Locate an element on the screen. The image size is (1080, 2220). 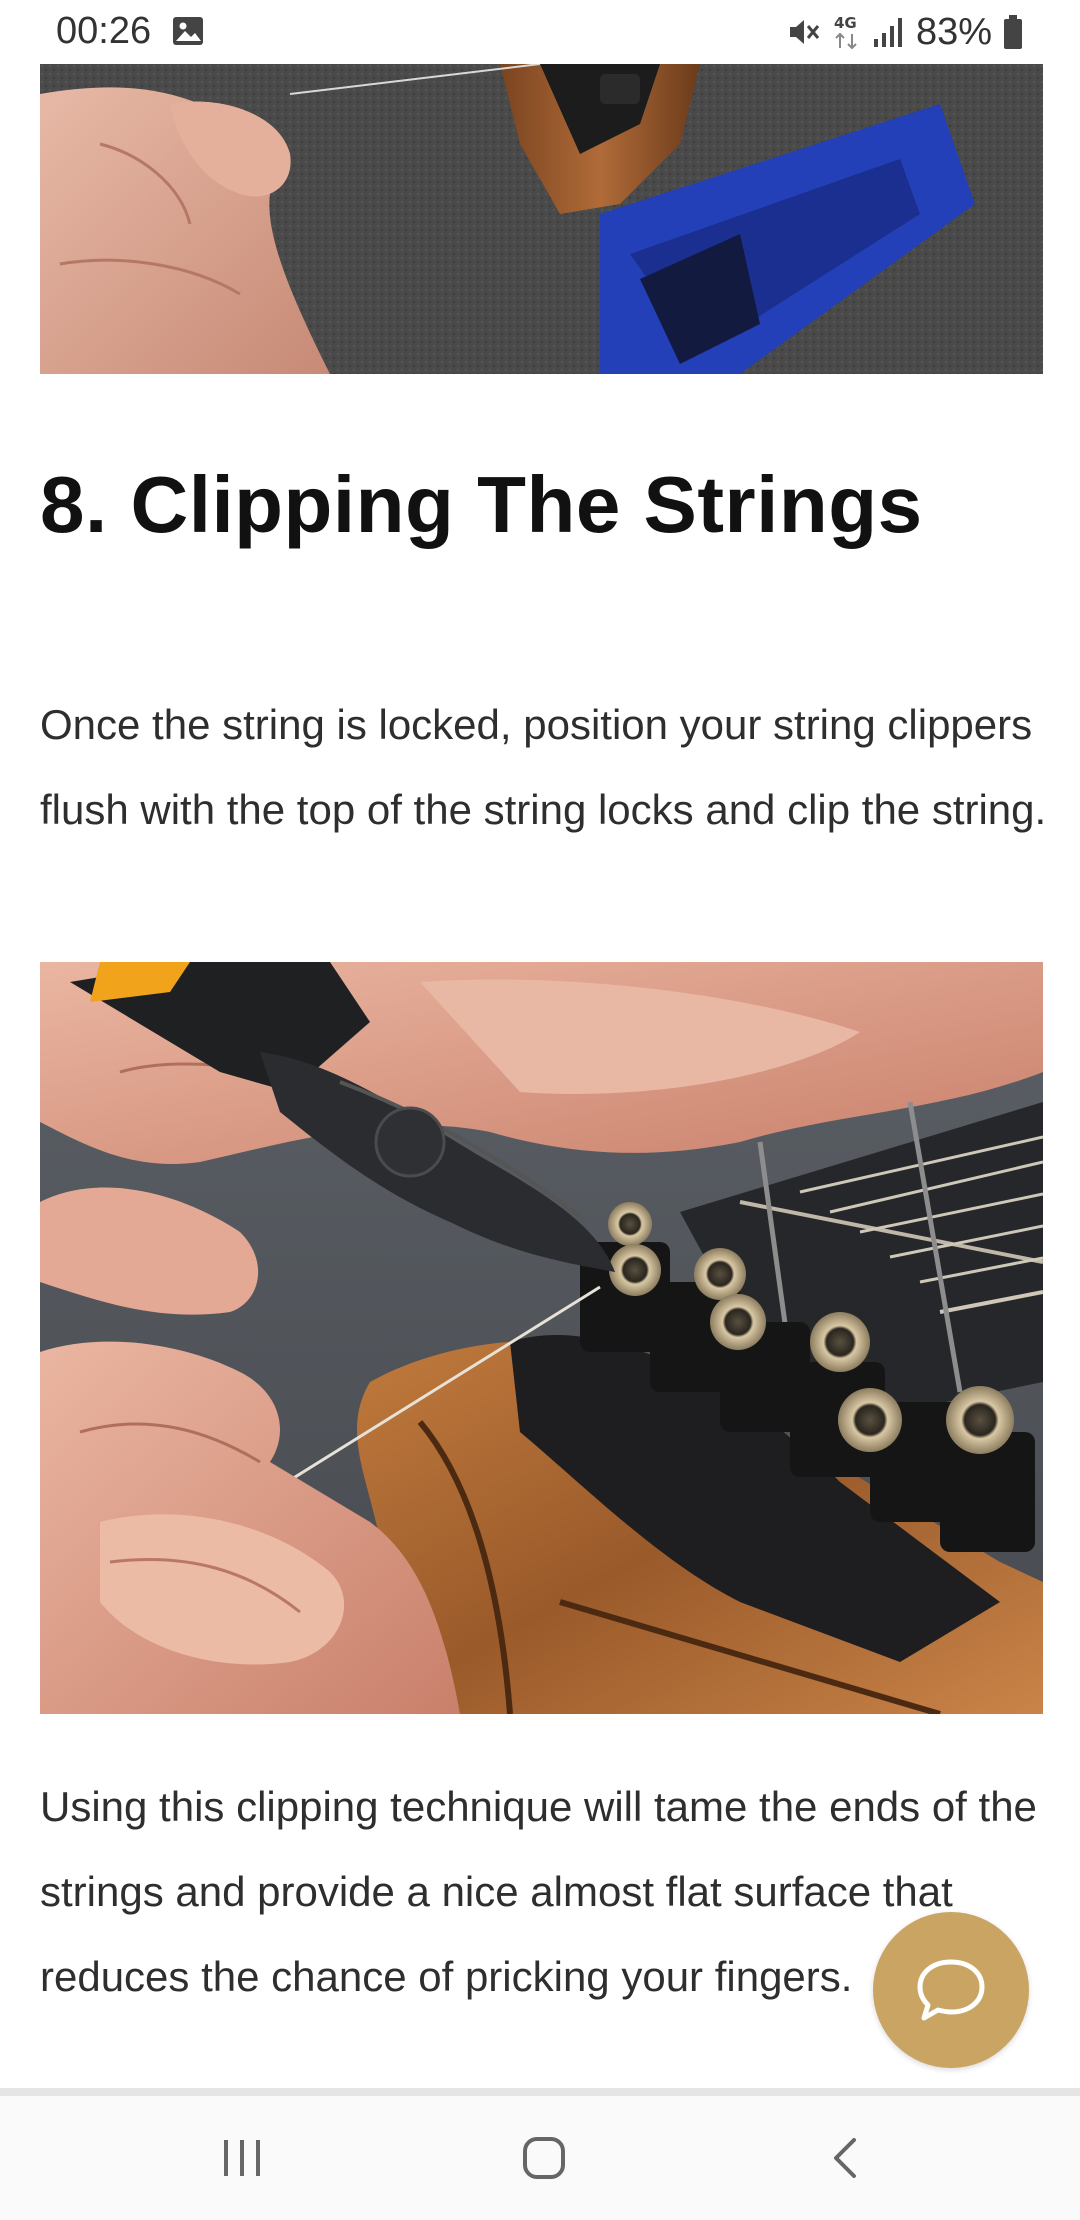
home-icon is located at coordinates (544, 2158).